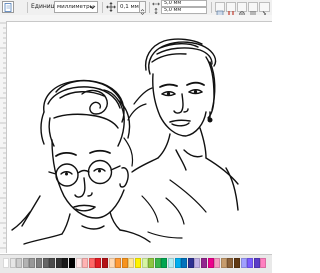 The image size is (320, 273). I want to click on sketch-strokes, so click(165, 163).